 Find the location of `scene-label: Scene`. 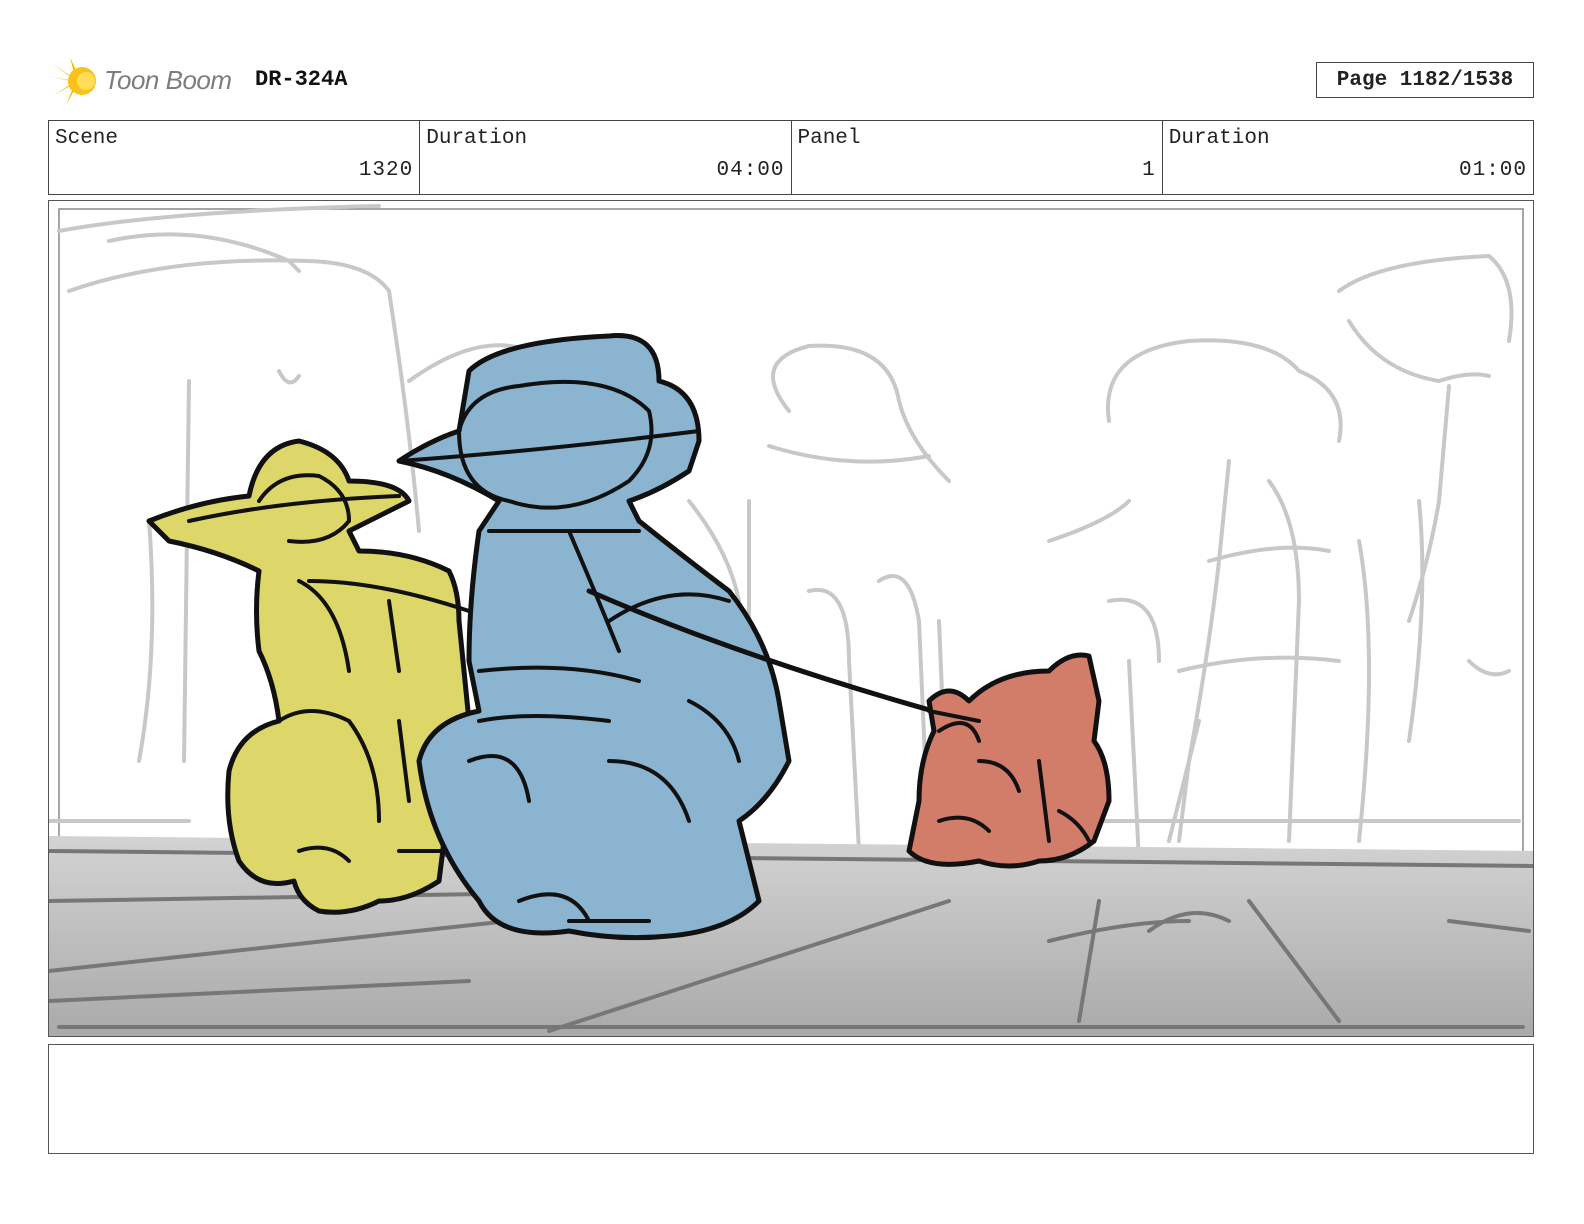

scene-label: Scene is located at coordinates (87, 138).